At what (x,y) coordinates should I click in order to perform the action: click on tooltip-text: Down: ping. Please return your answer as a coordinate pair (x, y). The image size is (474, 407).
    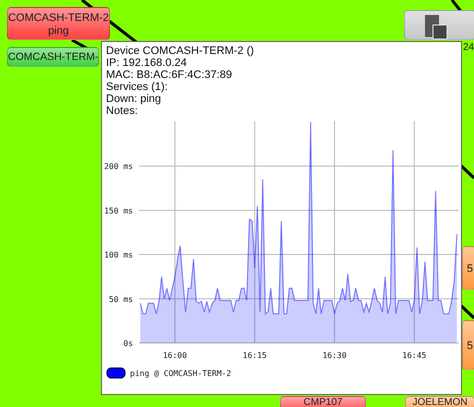
    Looking at the image, I should click on (133, 99).